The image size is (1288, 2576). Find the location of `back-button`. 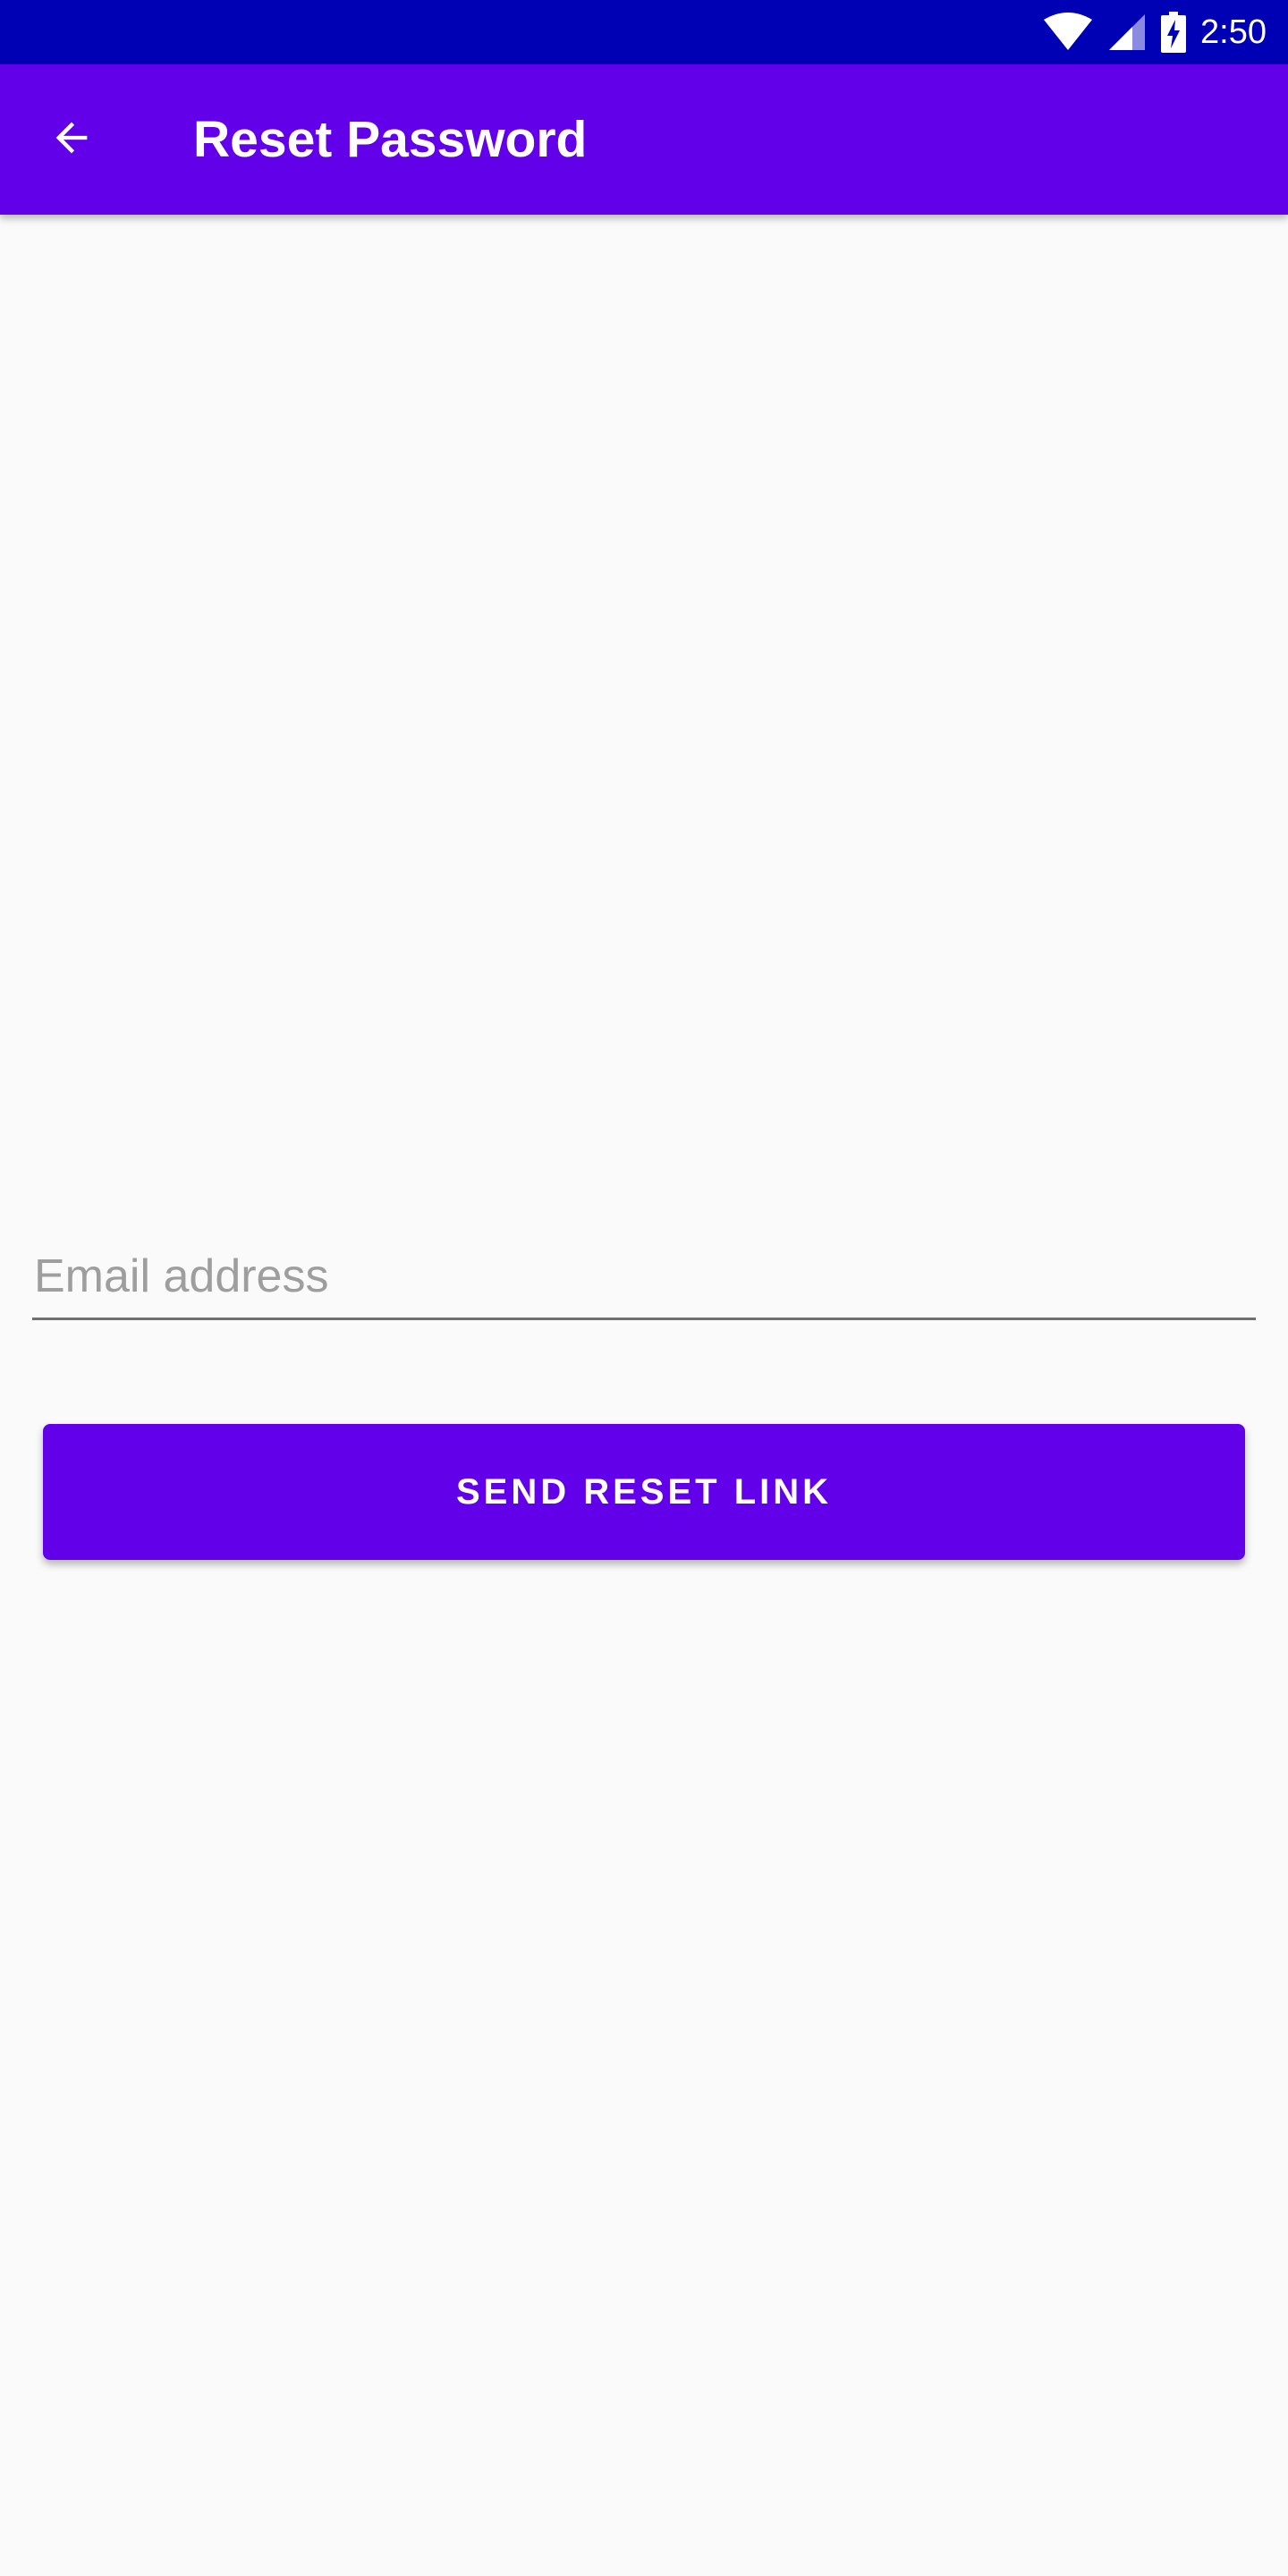

back-button is located at coordinates (71, 139).